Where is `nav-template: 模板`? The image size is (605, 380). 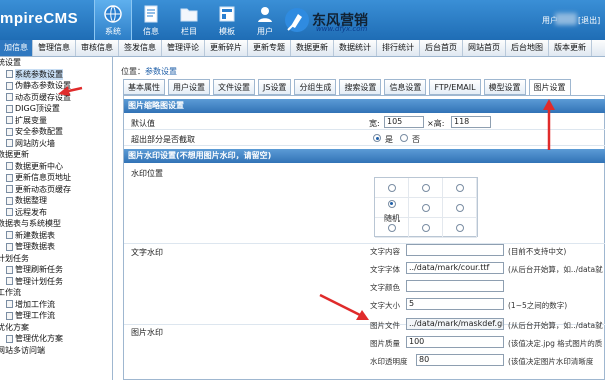 nav-template: 模板 is located at coordinates (227, 20).